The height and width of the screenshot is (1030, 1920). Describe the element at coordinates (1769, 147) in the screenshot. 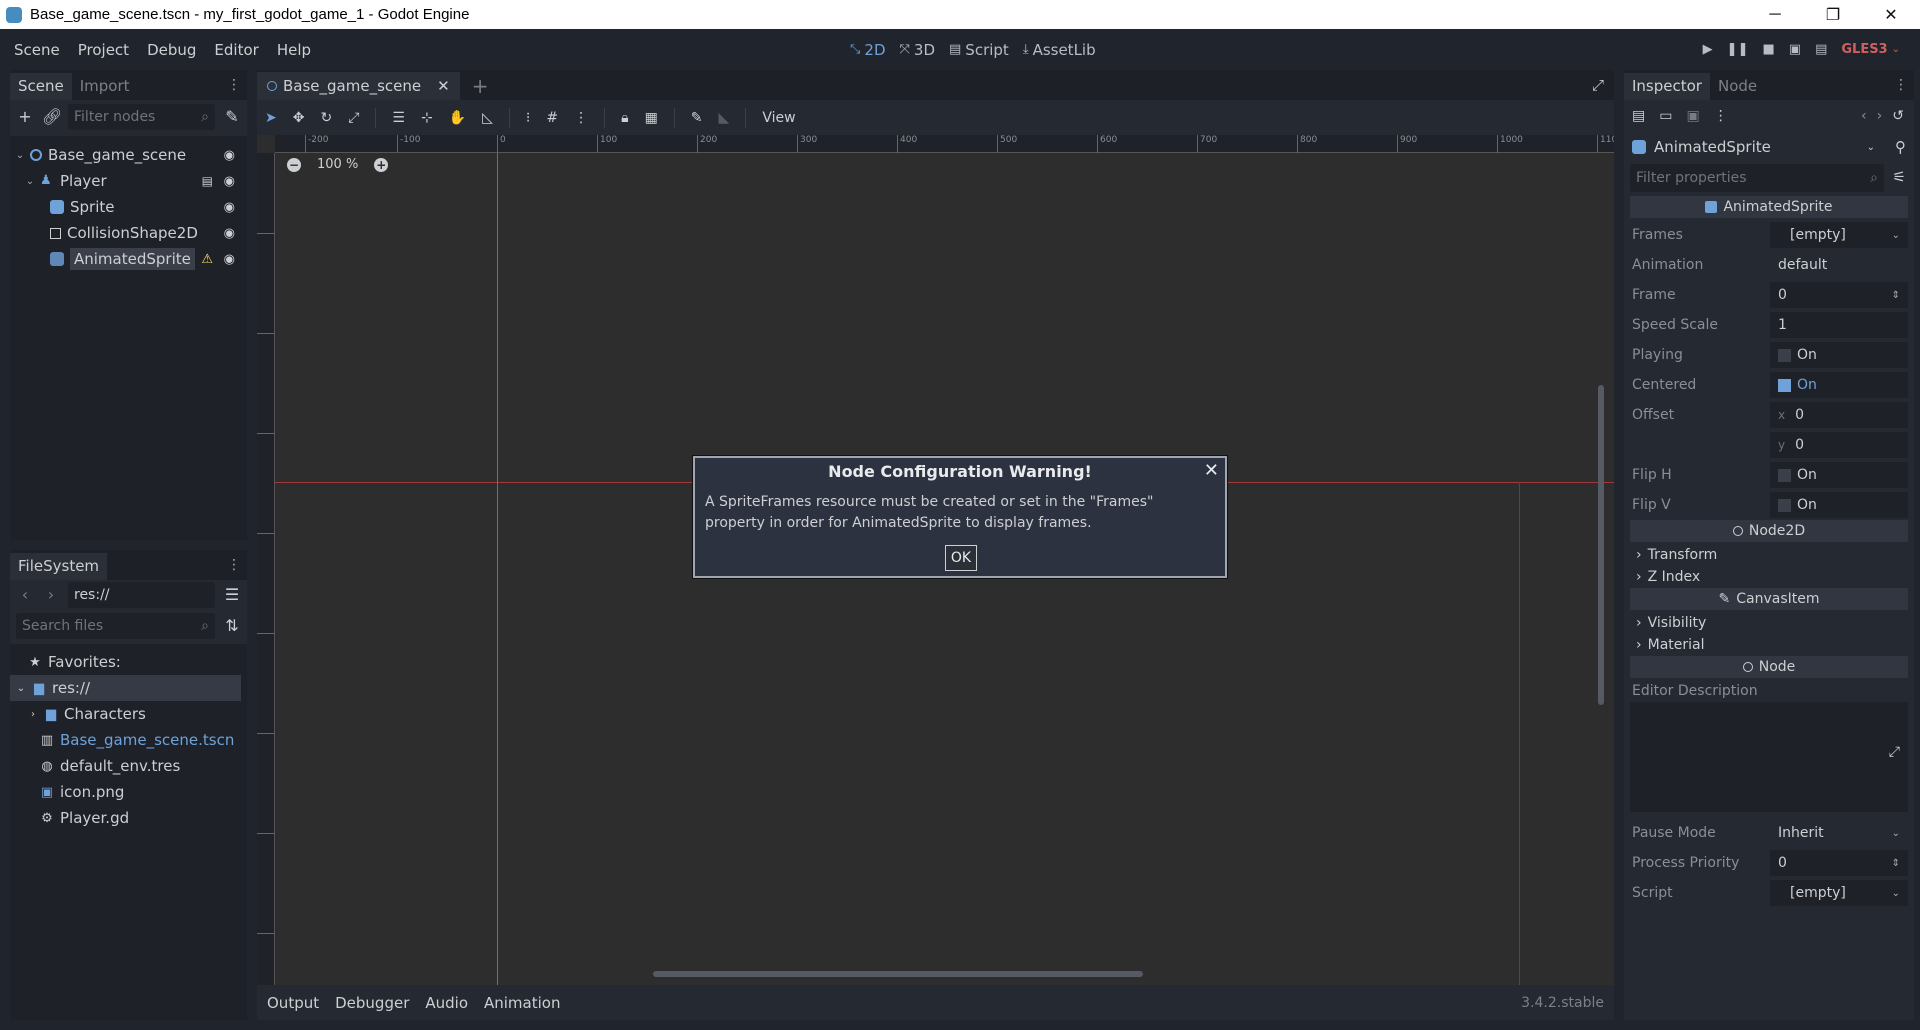

I see `inspected-object-selector: AnimatedSprite ⌄ ⚲` at that location.